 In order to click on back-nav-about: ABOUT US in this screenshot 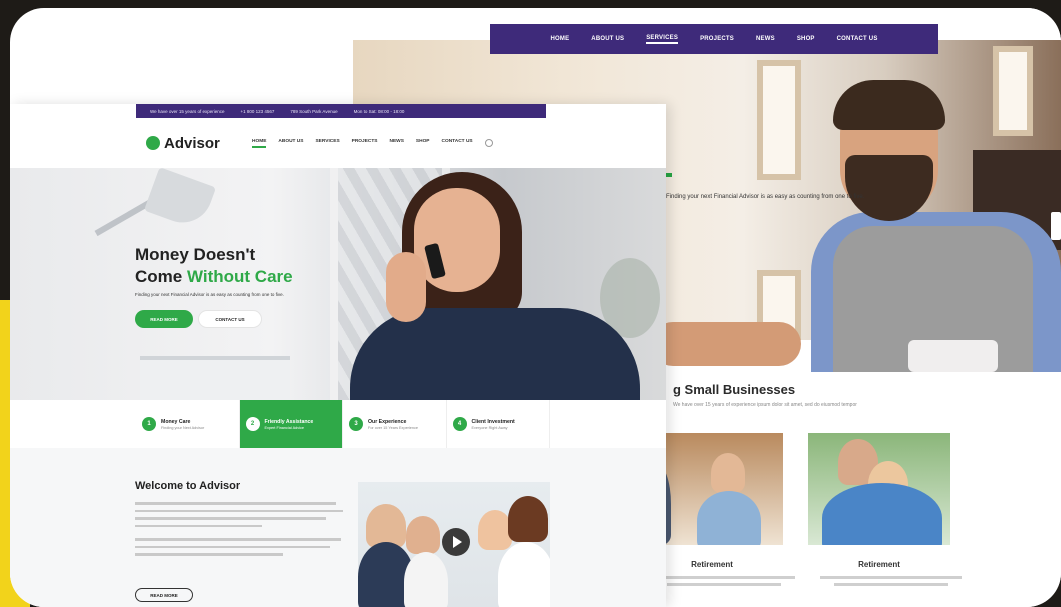, I will do `click(607, 39)`.